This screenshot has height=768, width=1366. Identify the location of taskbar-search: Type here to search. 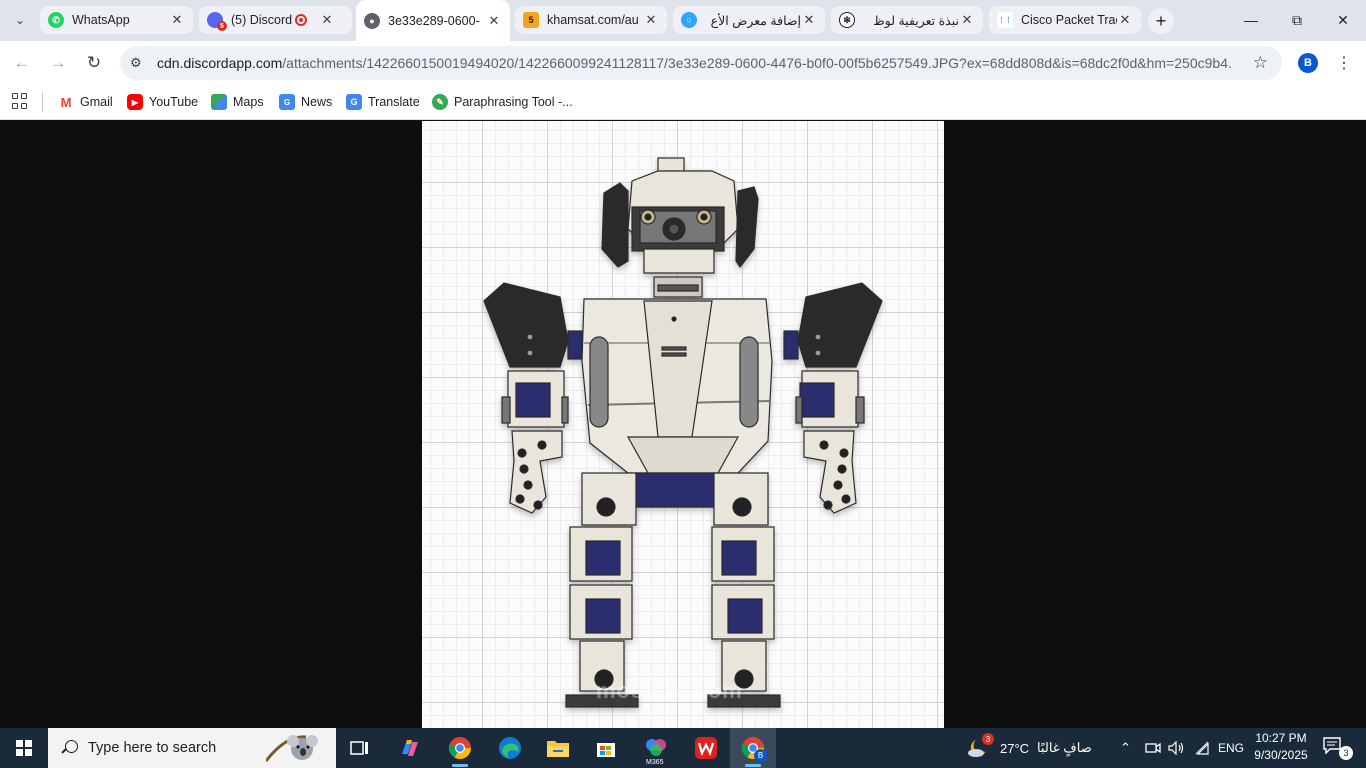
(192, 748).